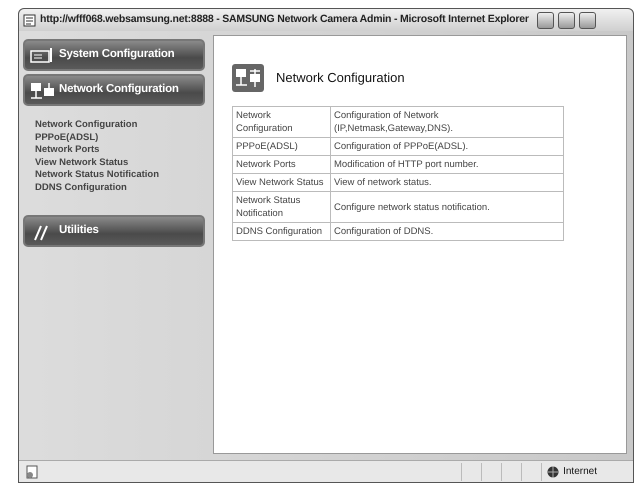  What do you see at coordinates (447, 231) in the screenshot?
I see `table-cell: Configuration of DDNS.` at bounding box center [447, 231].